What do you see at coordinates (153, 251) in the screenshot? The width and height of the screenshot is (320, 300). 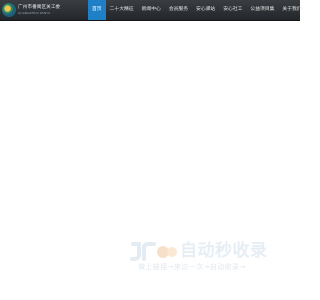 I see `watermark-logo-icon` at bounding box center [153, 251].